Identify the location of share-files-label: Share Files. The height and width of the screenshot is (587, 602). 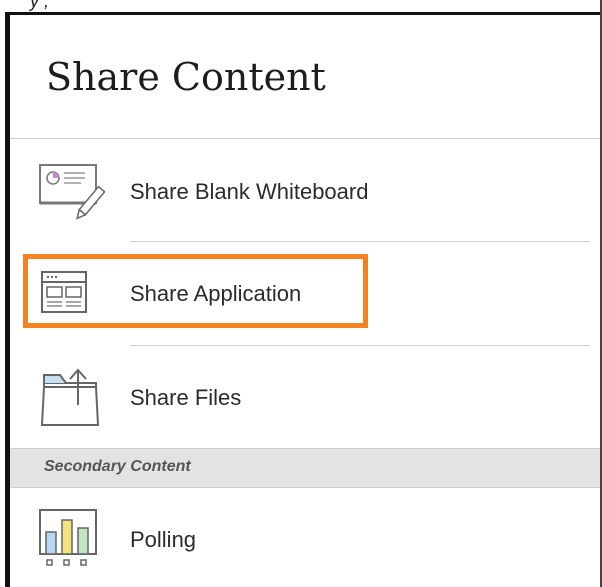
(186, 397).